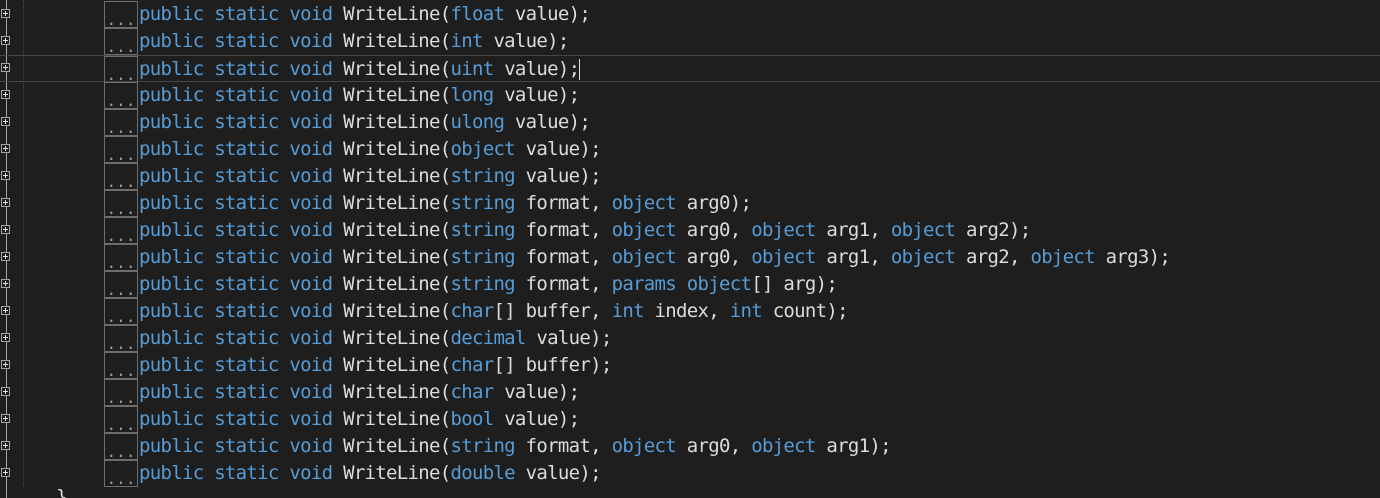 The image size is (1380, 498). What do you see at coordinates (482, 473) in the screenshot?
I see `keyword-token: double` at bounding box center [482, 473].